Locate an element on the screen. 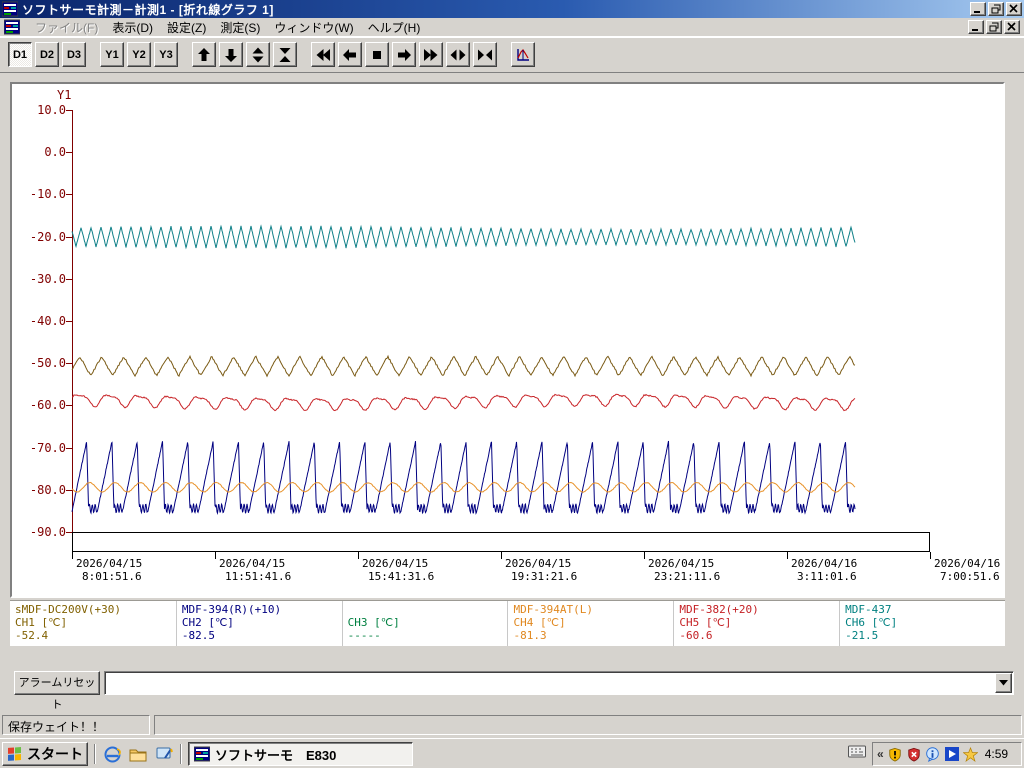  step-back-button is located at coordinates (350, 54).